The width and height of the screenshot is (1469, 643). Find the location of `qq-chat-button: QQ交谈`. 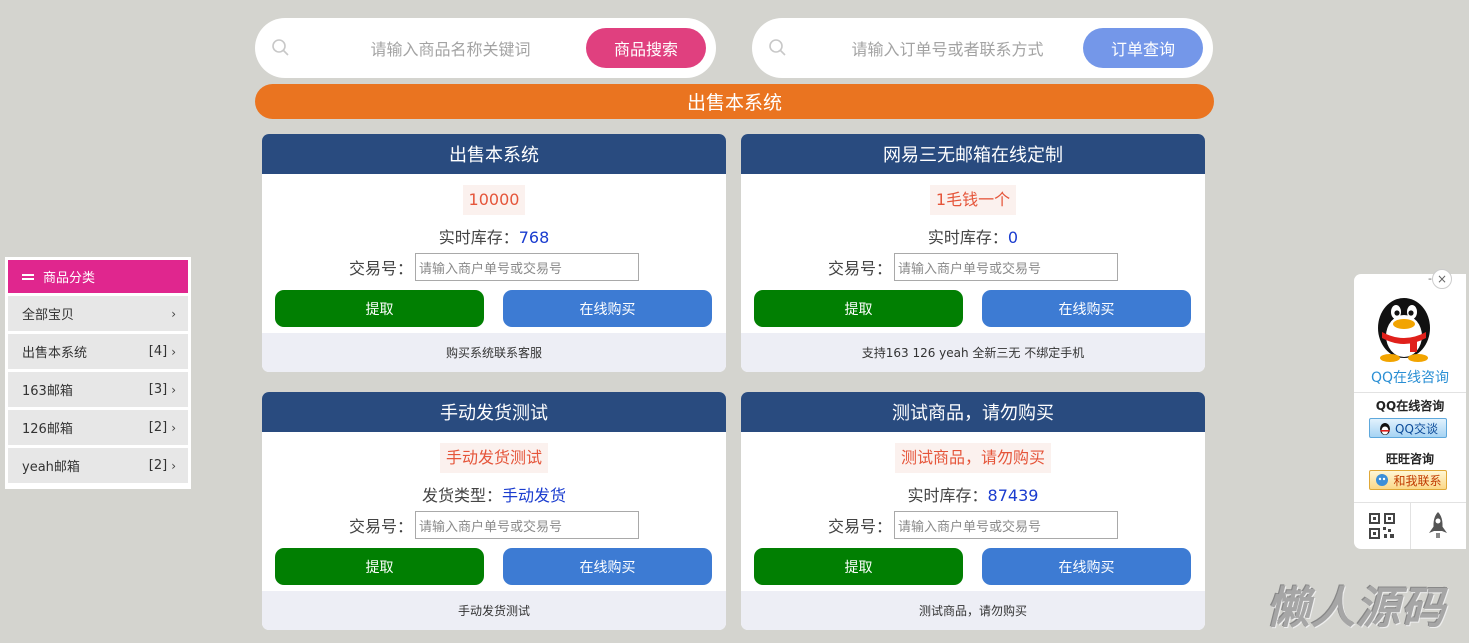

qq-chat-button: QQ交谈 is located at coordinates (1408, 428).